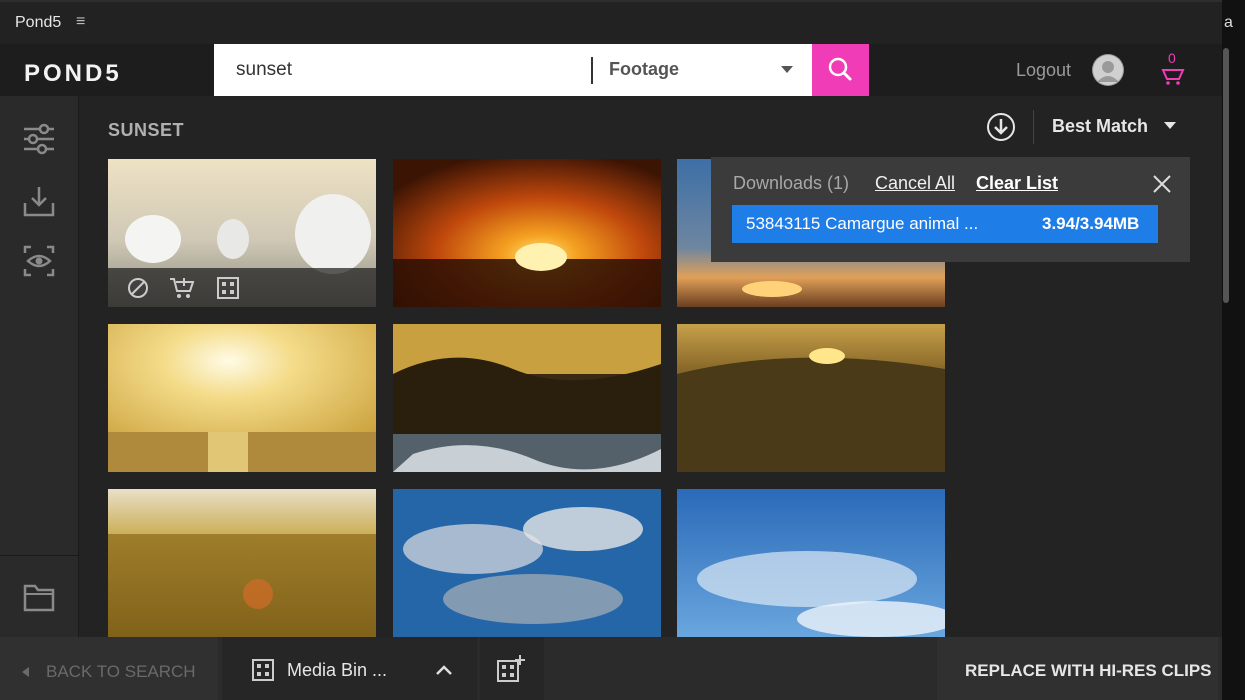  I want to click on edge-text: a, so click(1228, 22).